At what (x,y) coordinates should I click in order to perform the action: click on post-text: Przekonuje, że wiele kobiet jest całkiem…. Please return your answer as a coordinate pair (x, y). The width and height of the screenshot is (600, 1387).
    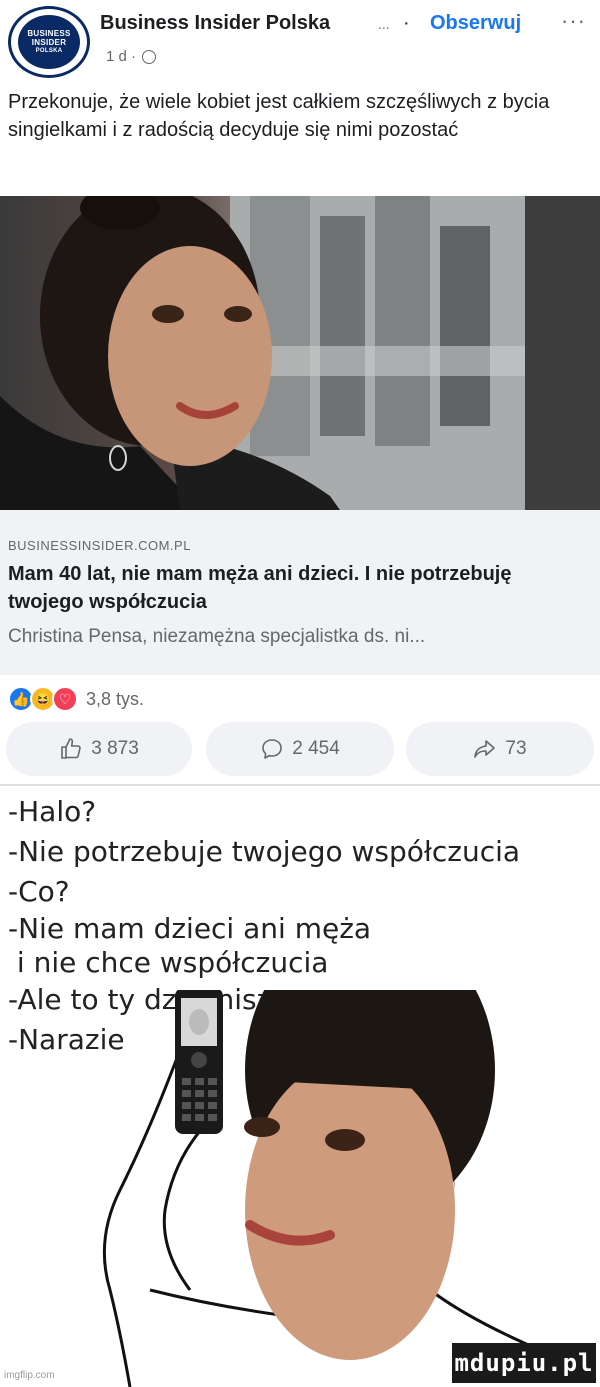
    Looking at the image, I should click on (279, 116).